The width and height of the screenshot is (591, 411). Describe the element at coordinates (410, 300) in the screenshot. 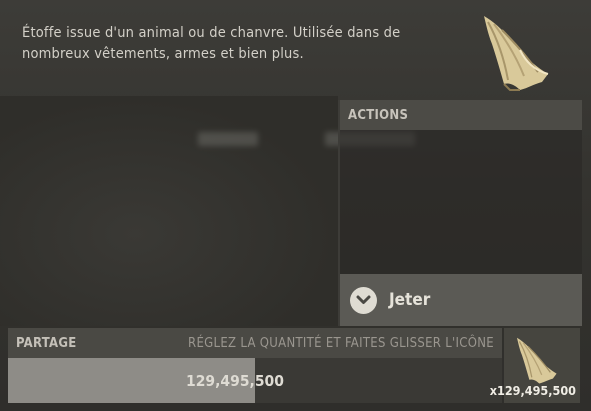

I see `drop-button-label: Jeter` at that location.